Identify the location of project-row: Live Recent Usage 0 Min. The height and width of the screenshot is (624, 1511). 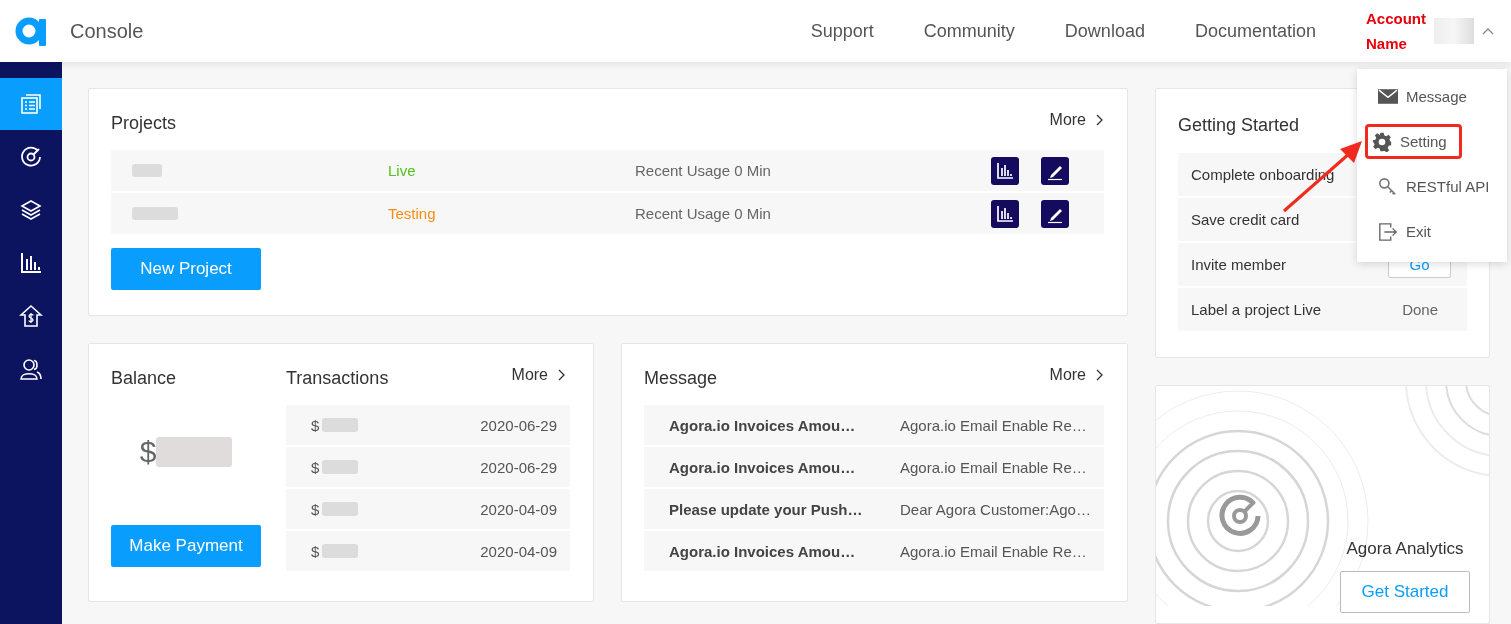
(607, 170).